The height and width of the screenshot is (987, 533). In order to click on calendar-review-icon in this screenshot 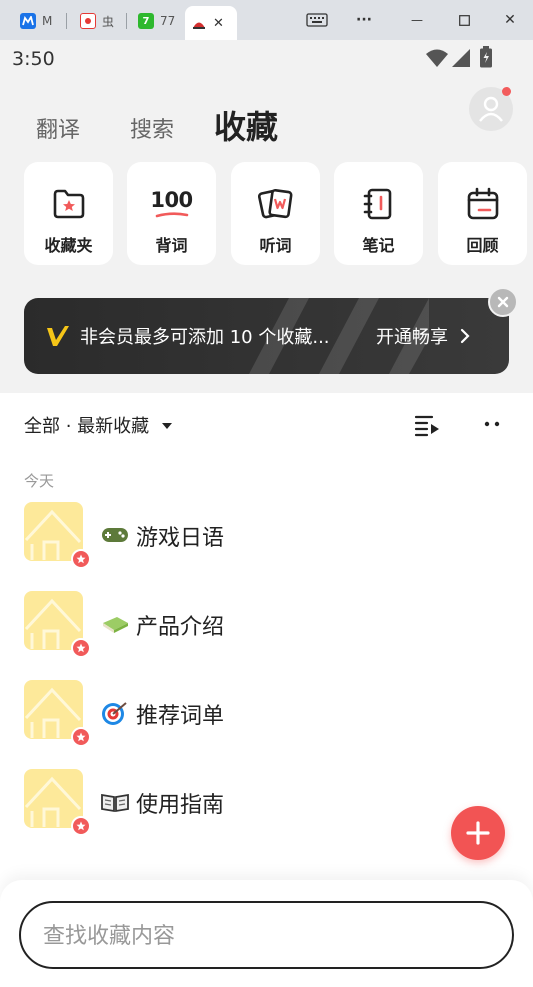, I will do `click(483, 204)`.